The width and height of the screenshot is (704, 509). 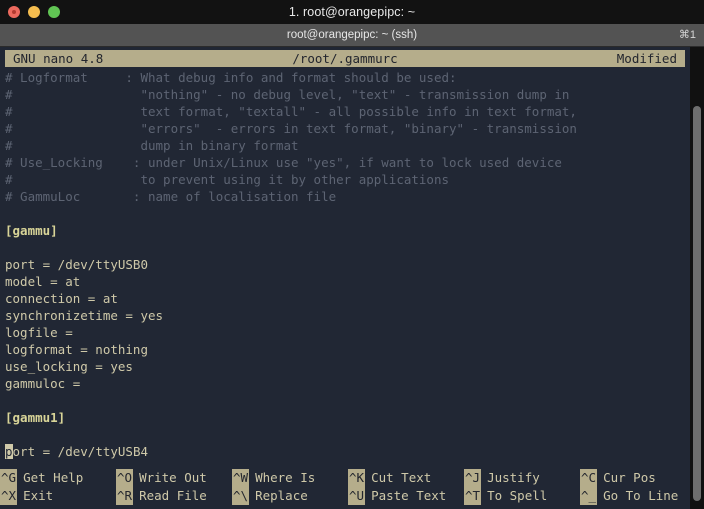 What do you see at coordinates (343, 383) in the screenshot?
I see `editor-line: gammuloc =` at bounding box center [343, 383].